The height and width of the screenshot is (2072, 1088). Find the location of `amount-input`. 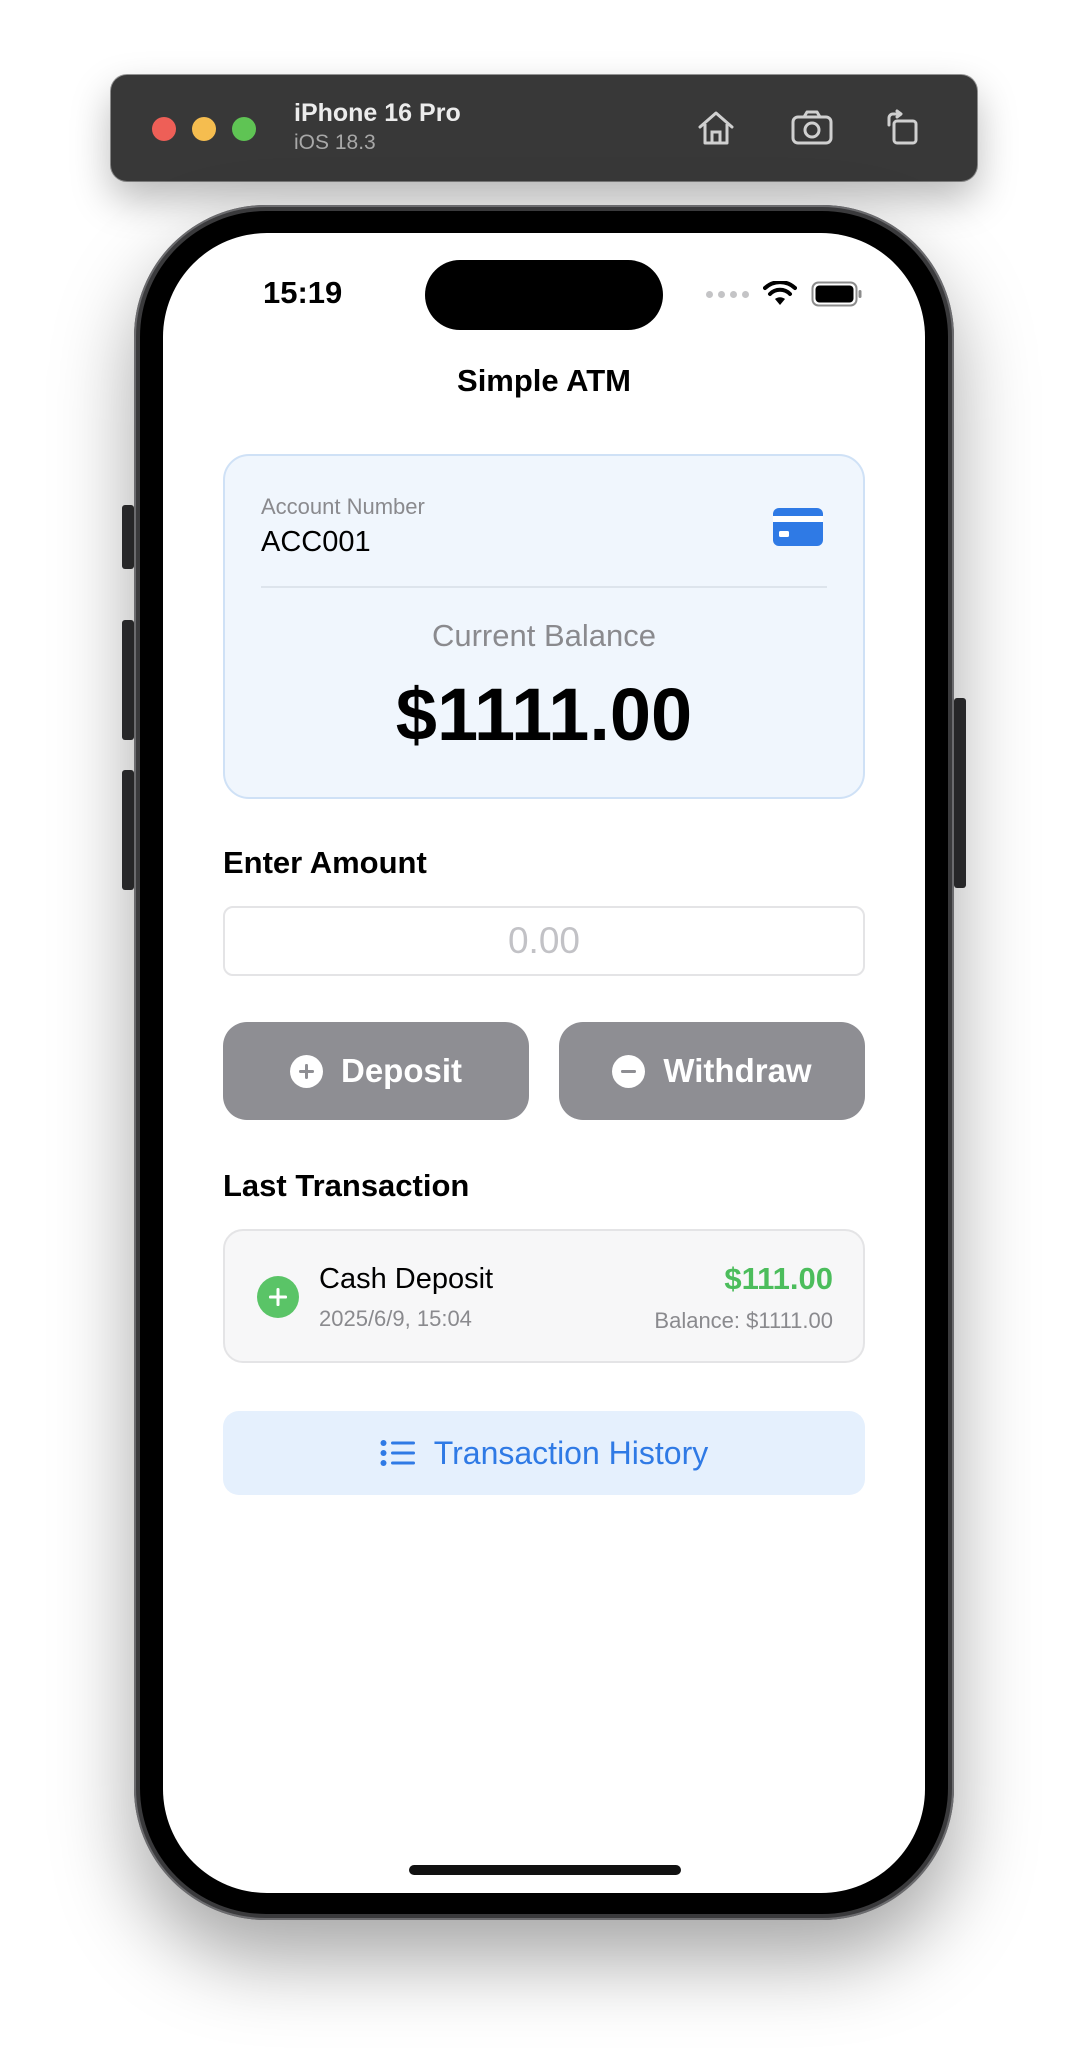

amount-input is located at coordinates (544, 941).